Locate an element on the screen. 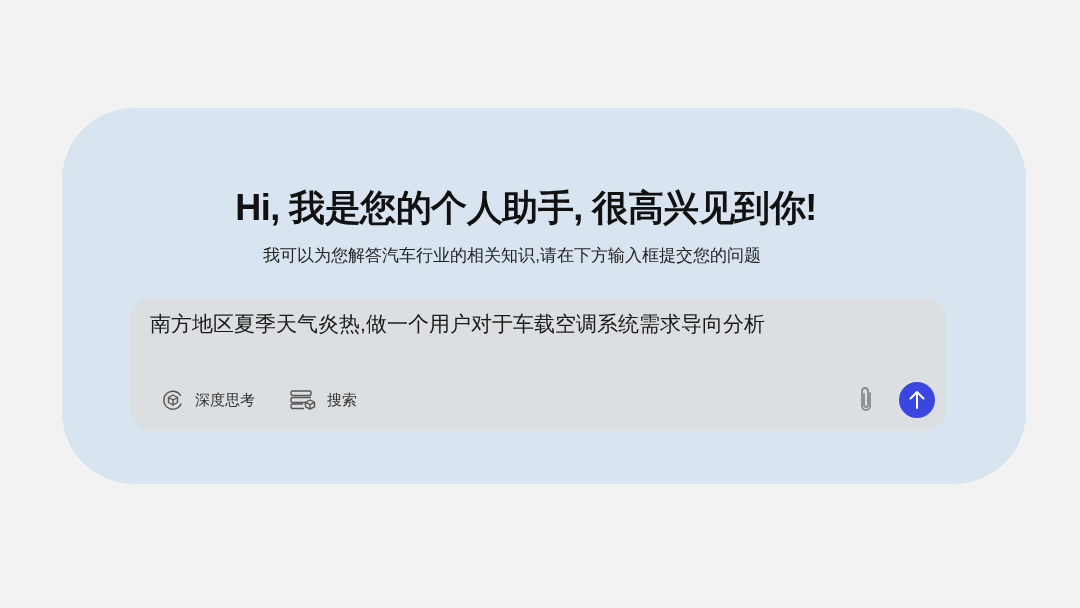 This screenshot has width=1080, height=608. stack-cube-icon is located at coordinates (303, 400).